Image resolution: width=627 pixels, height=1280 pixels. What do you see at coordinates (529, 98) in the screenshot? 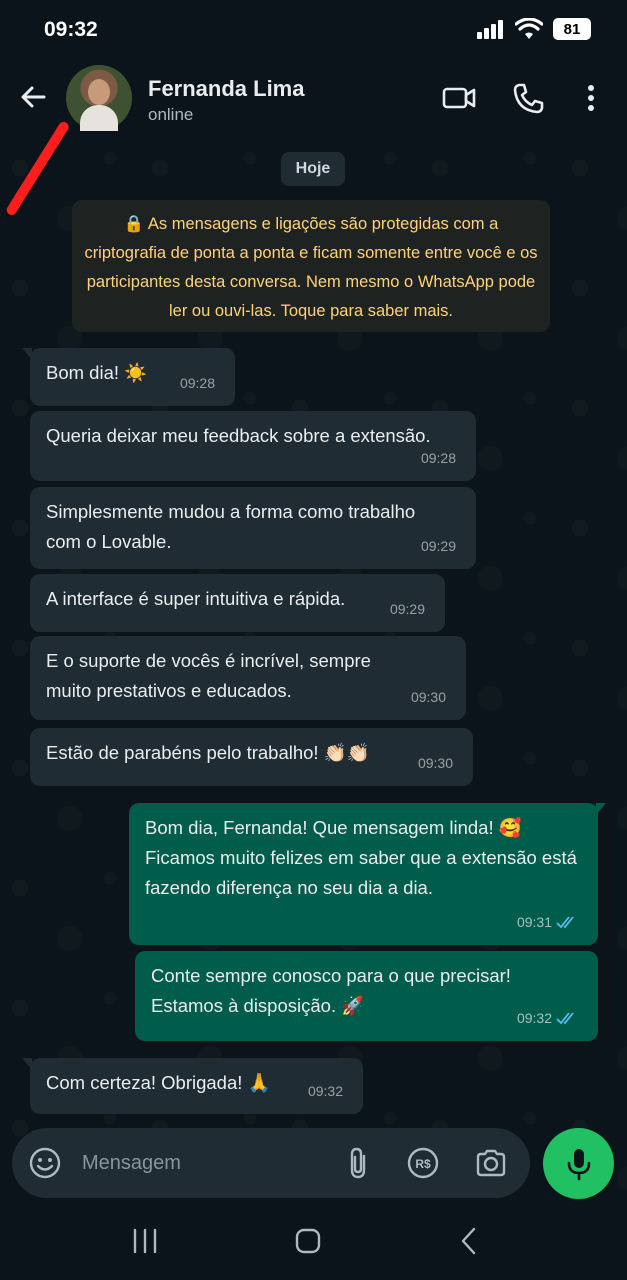
I see `phone-icon` at bounding box center [529, 98].